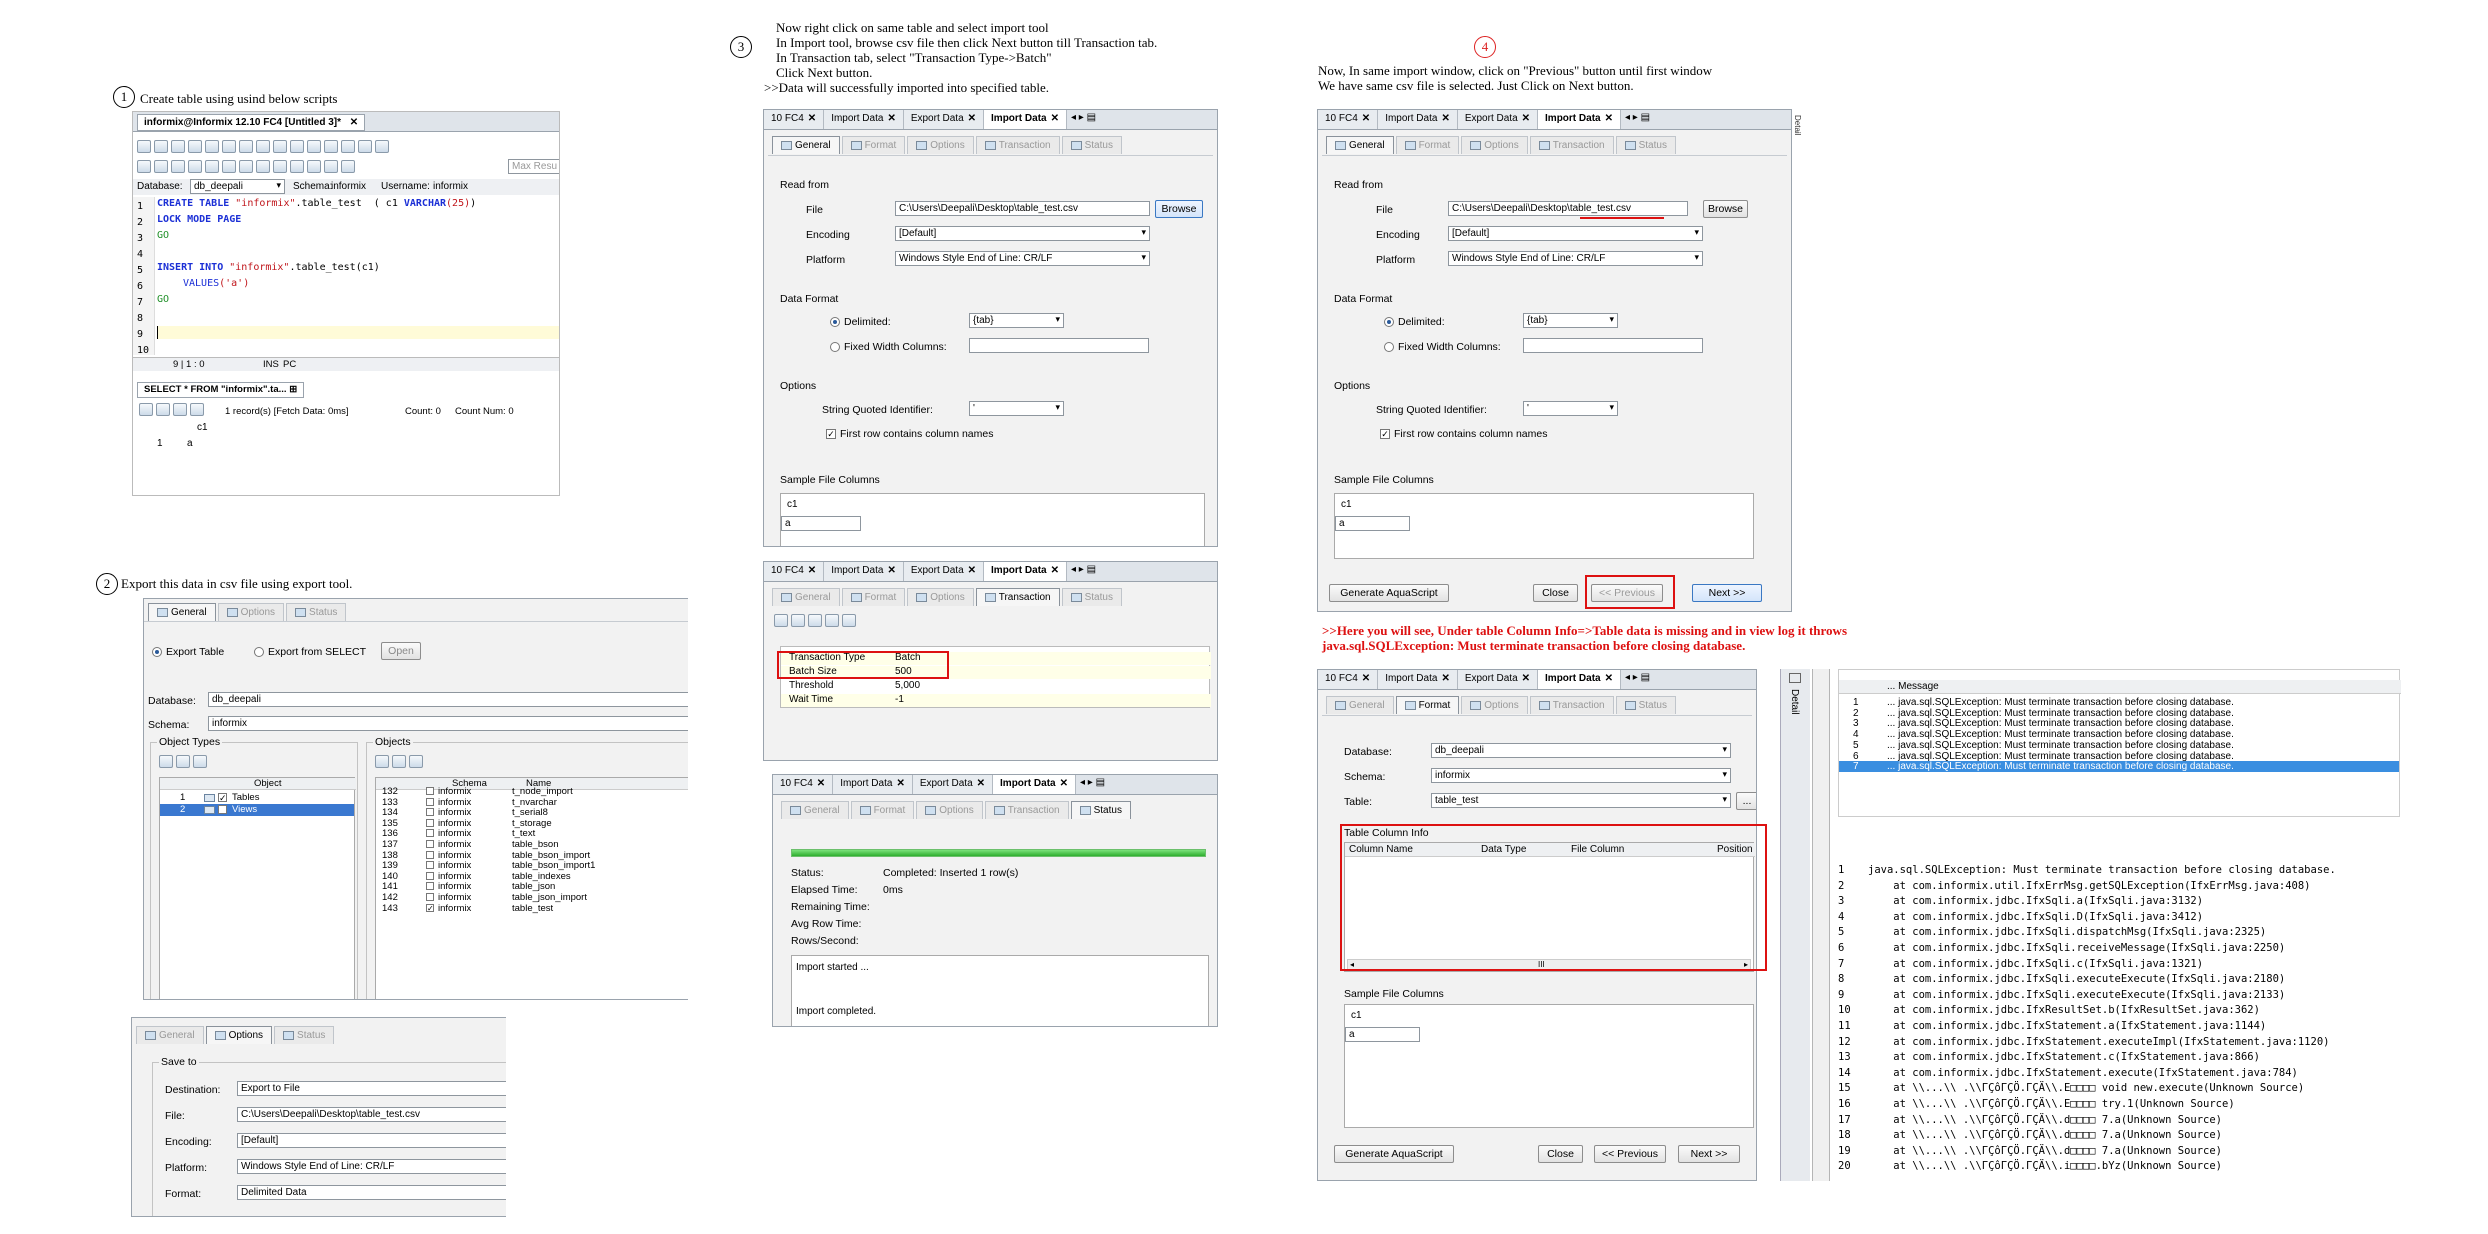 The height and width of the screenshot is (1234, 2488). I want to click on object-type-row: 1 ✓ Tables, so click(257, 798).